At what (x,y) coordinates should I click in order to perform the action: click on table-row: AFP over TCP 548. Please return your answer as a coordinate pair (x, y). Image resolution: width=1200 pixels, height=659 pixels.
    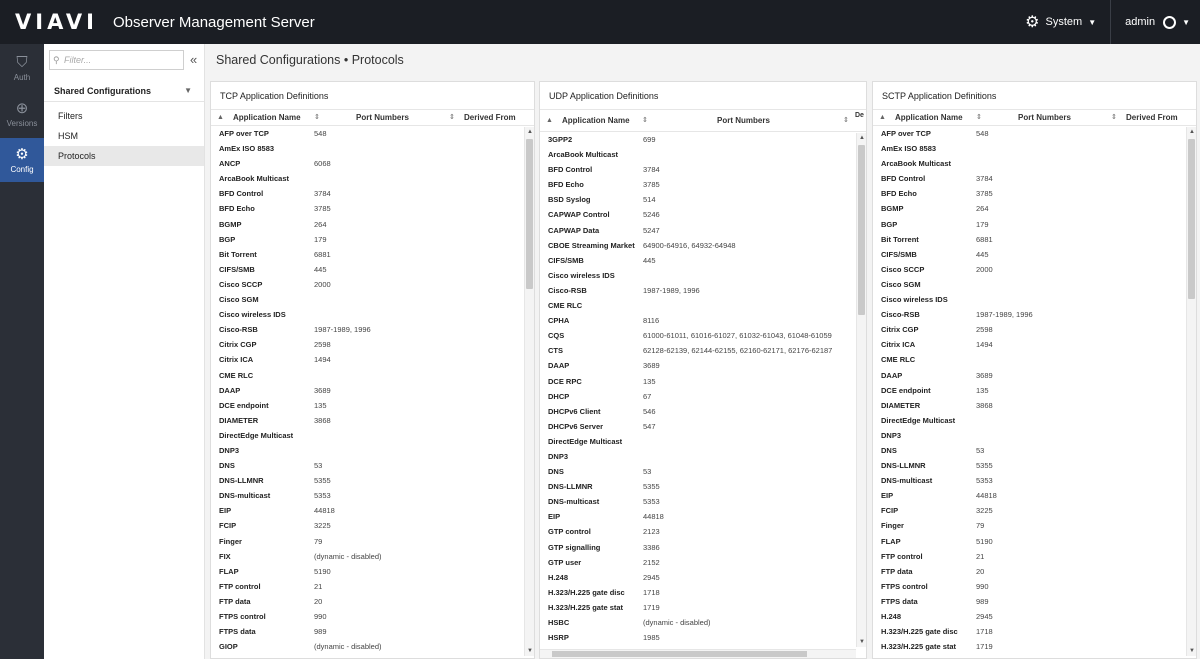
    Looking at the image, I should click on (1034, 133).